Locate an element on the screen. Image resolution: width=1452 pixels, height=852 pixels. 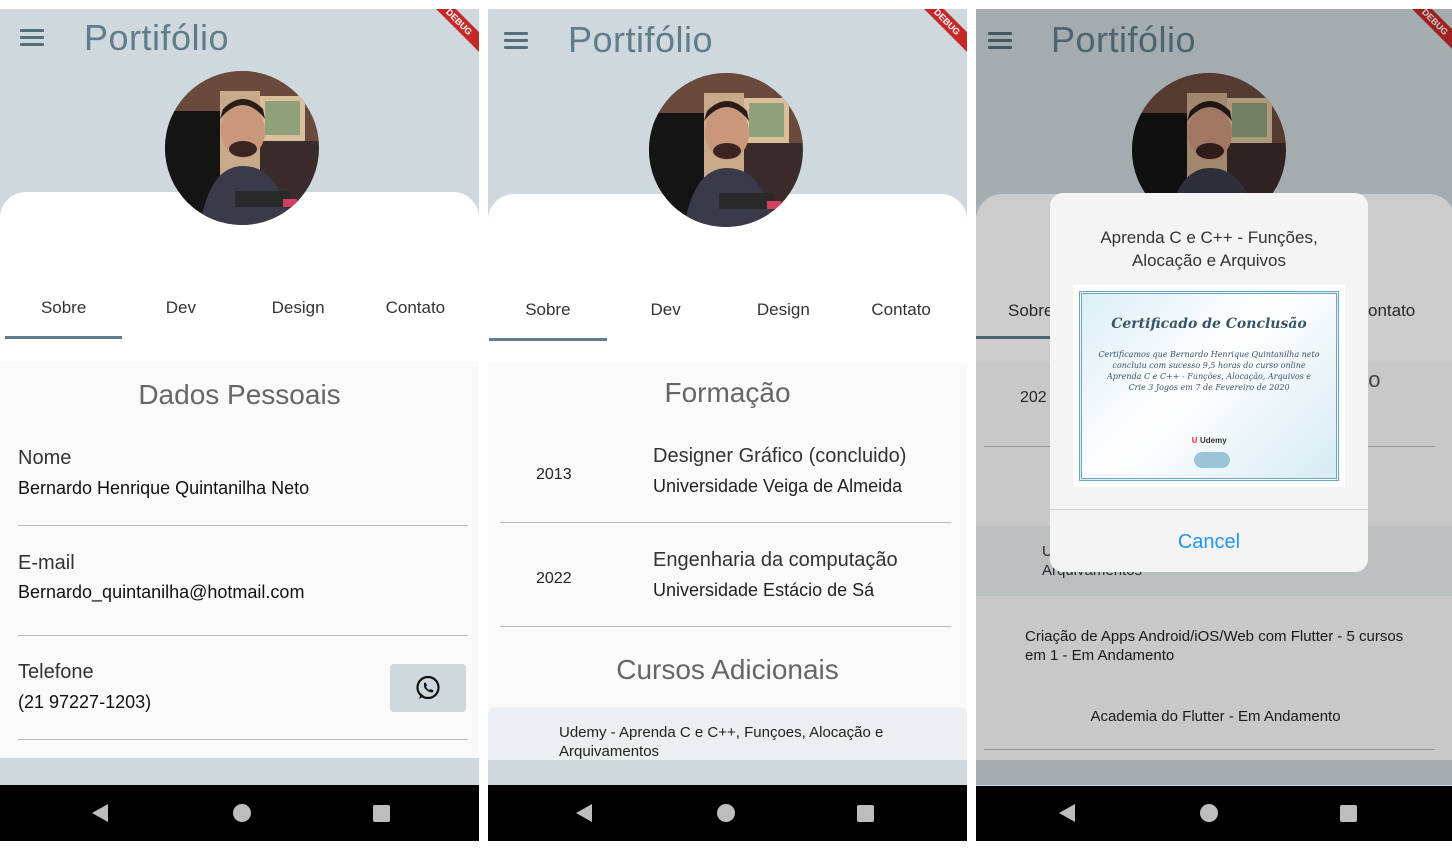
field-label-email: E-mail is located at coordinates (46, 563).